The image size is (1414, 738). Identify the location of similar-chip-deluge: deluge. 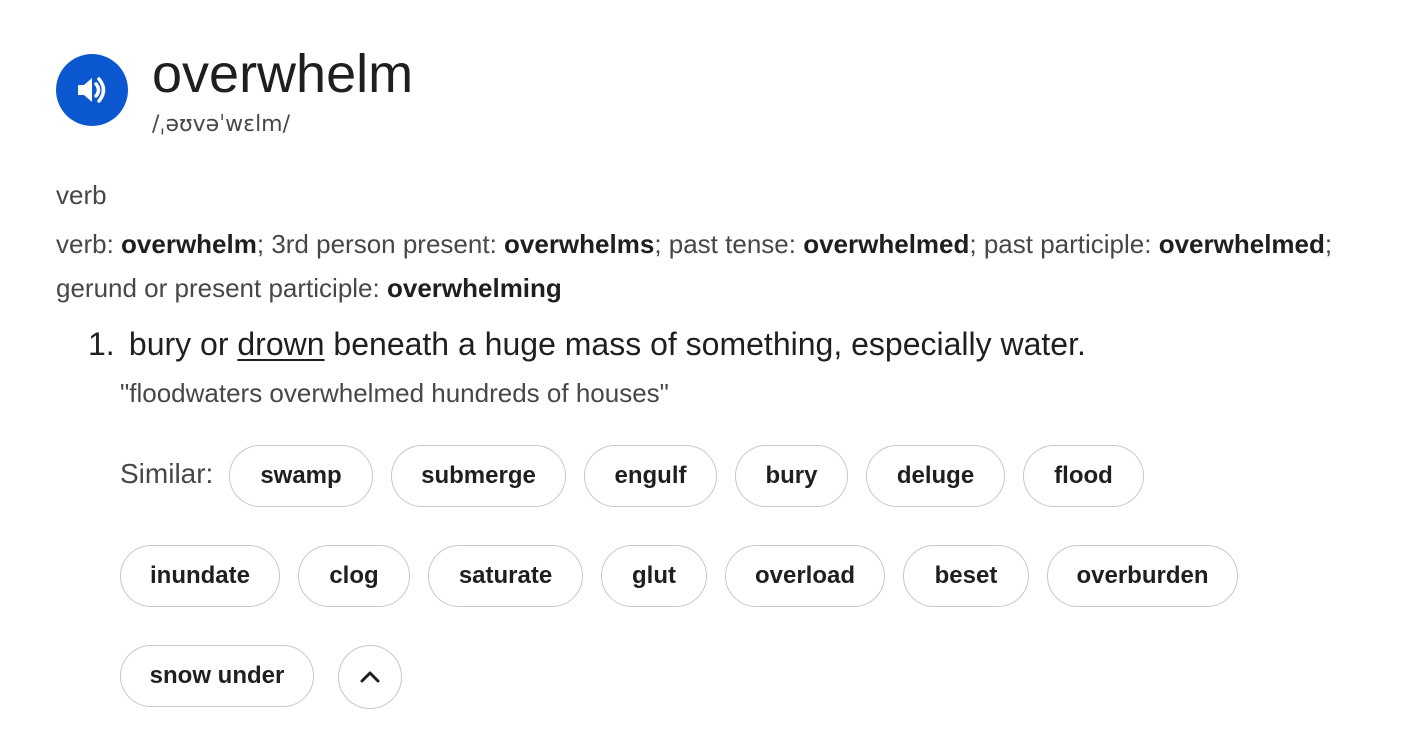
(935, 476).